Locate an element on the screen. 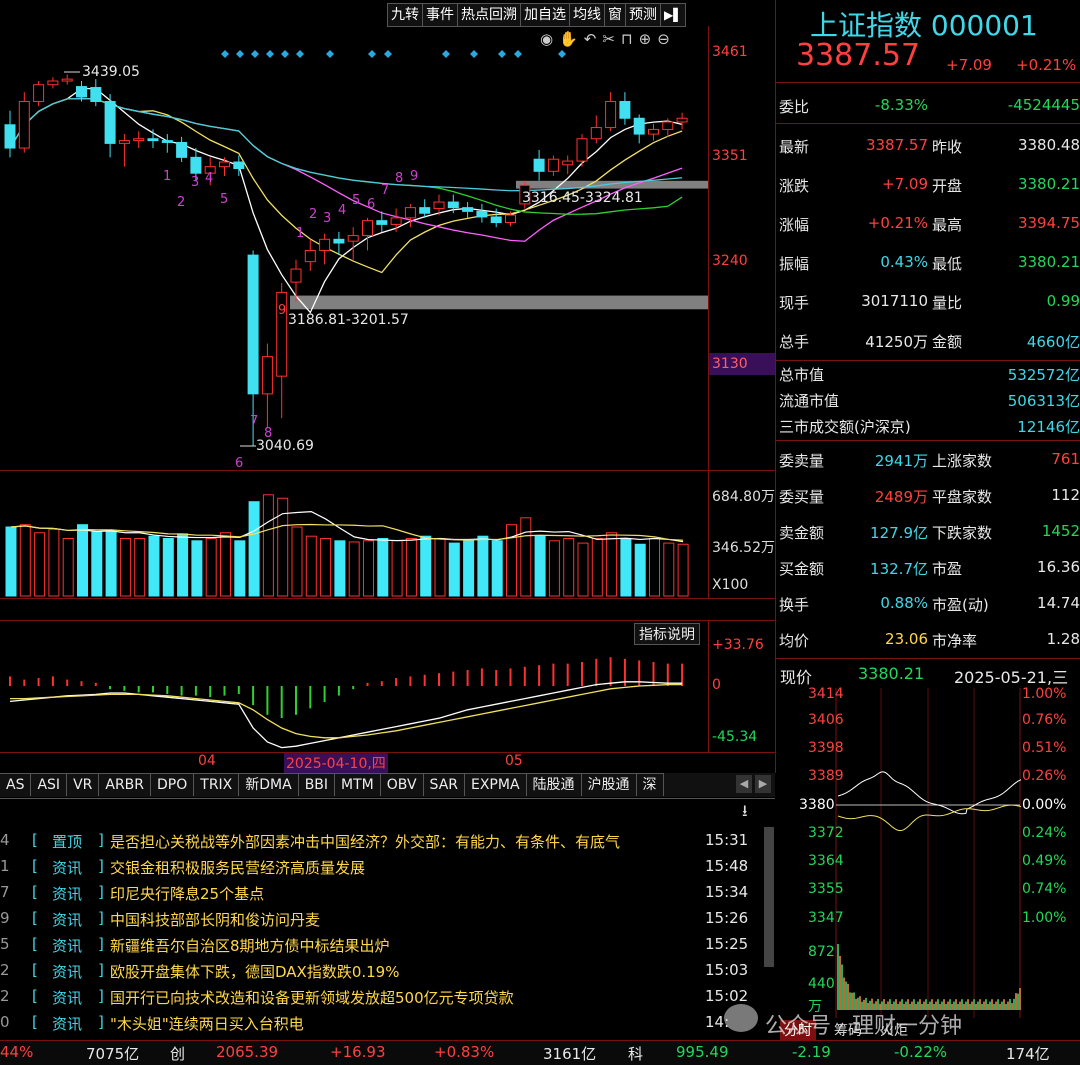 The width and height of the screenshot is (1080, 1065). mini-chart-header: 现价 3380.21 2025-05-21,三 is located at coordinates (928, 675).